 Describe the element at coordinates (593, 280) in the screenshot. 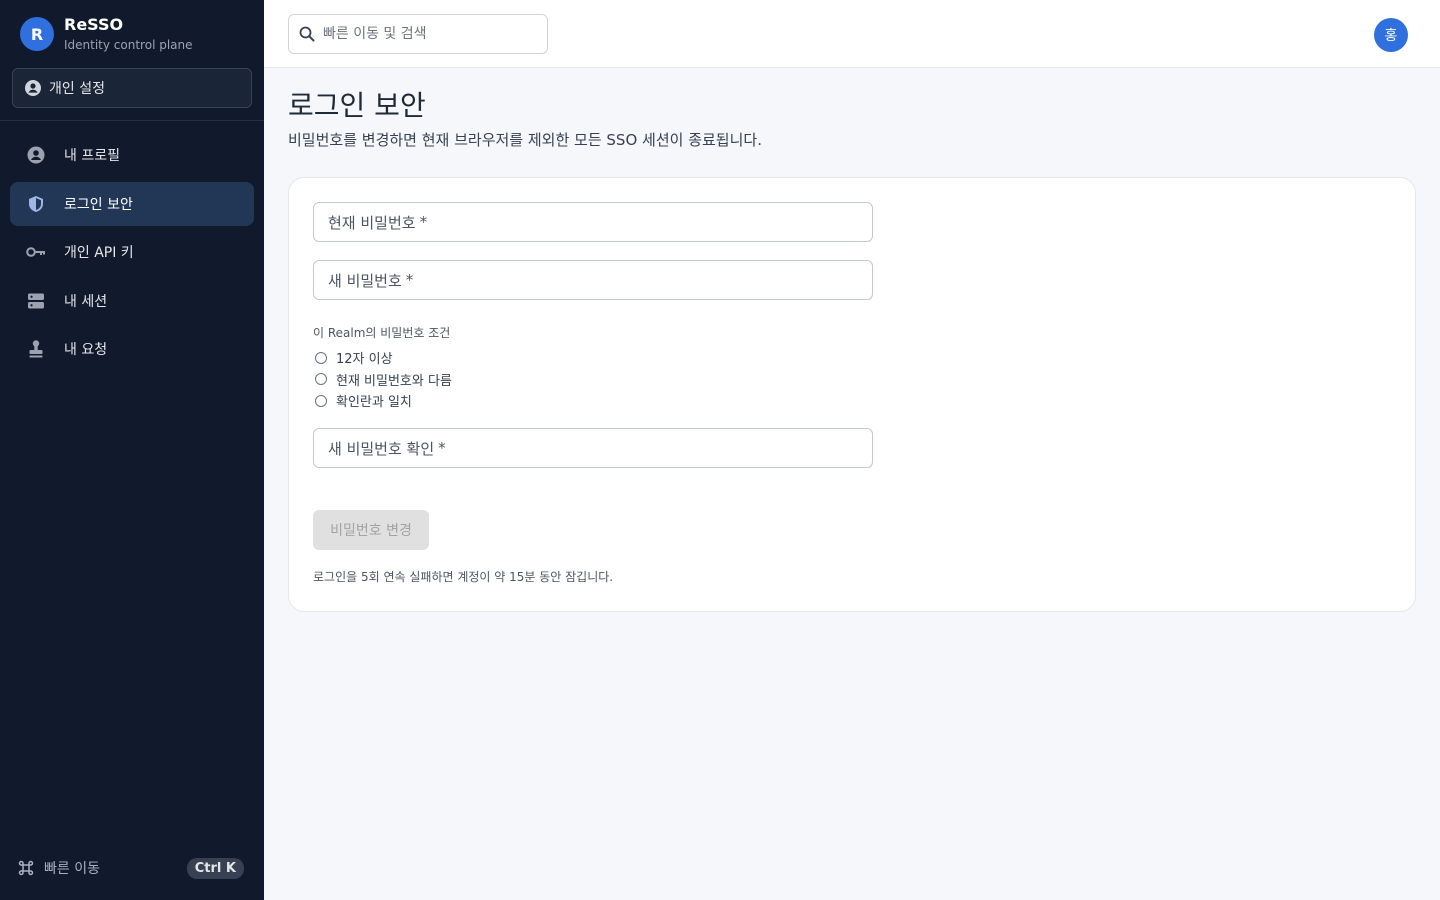

I see `new-password-field: 새 비밀번호 *` at that location.